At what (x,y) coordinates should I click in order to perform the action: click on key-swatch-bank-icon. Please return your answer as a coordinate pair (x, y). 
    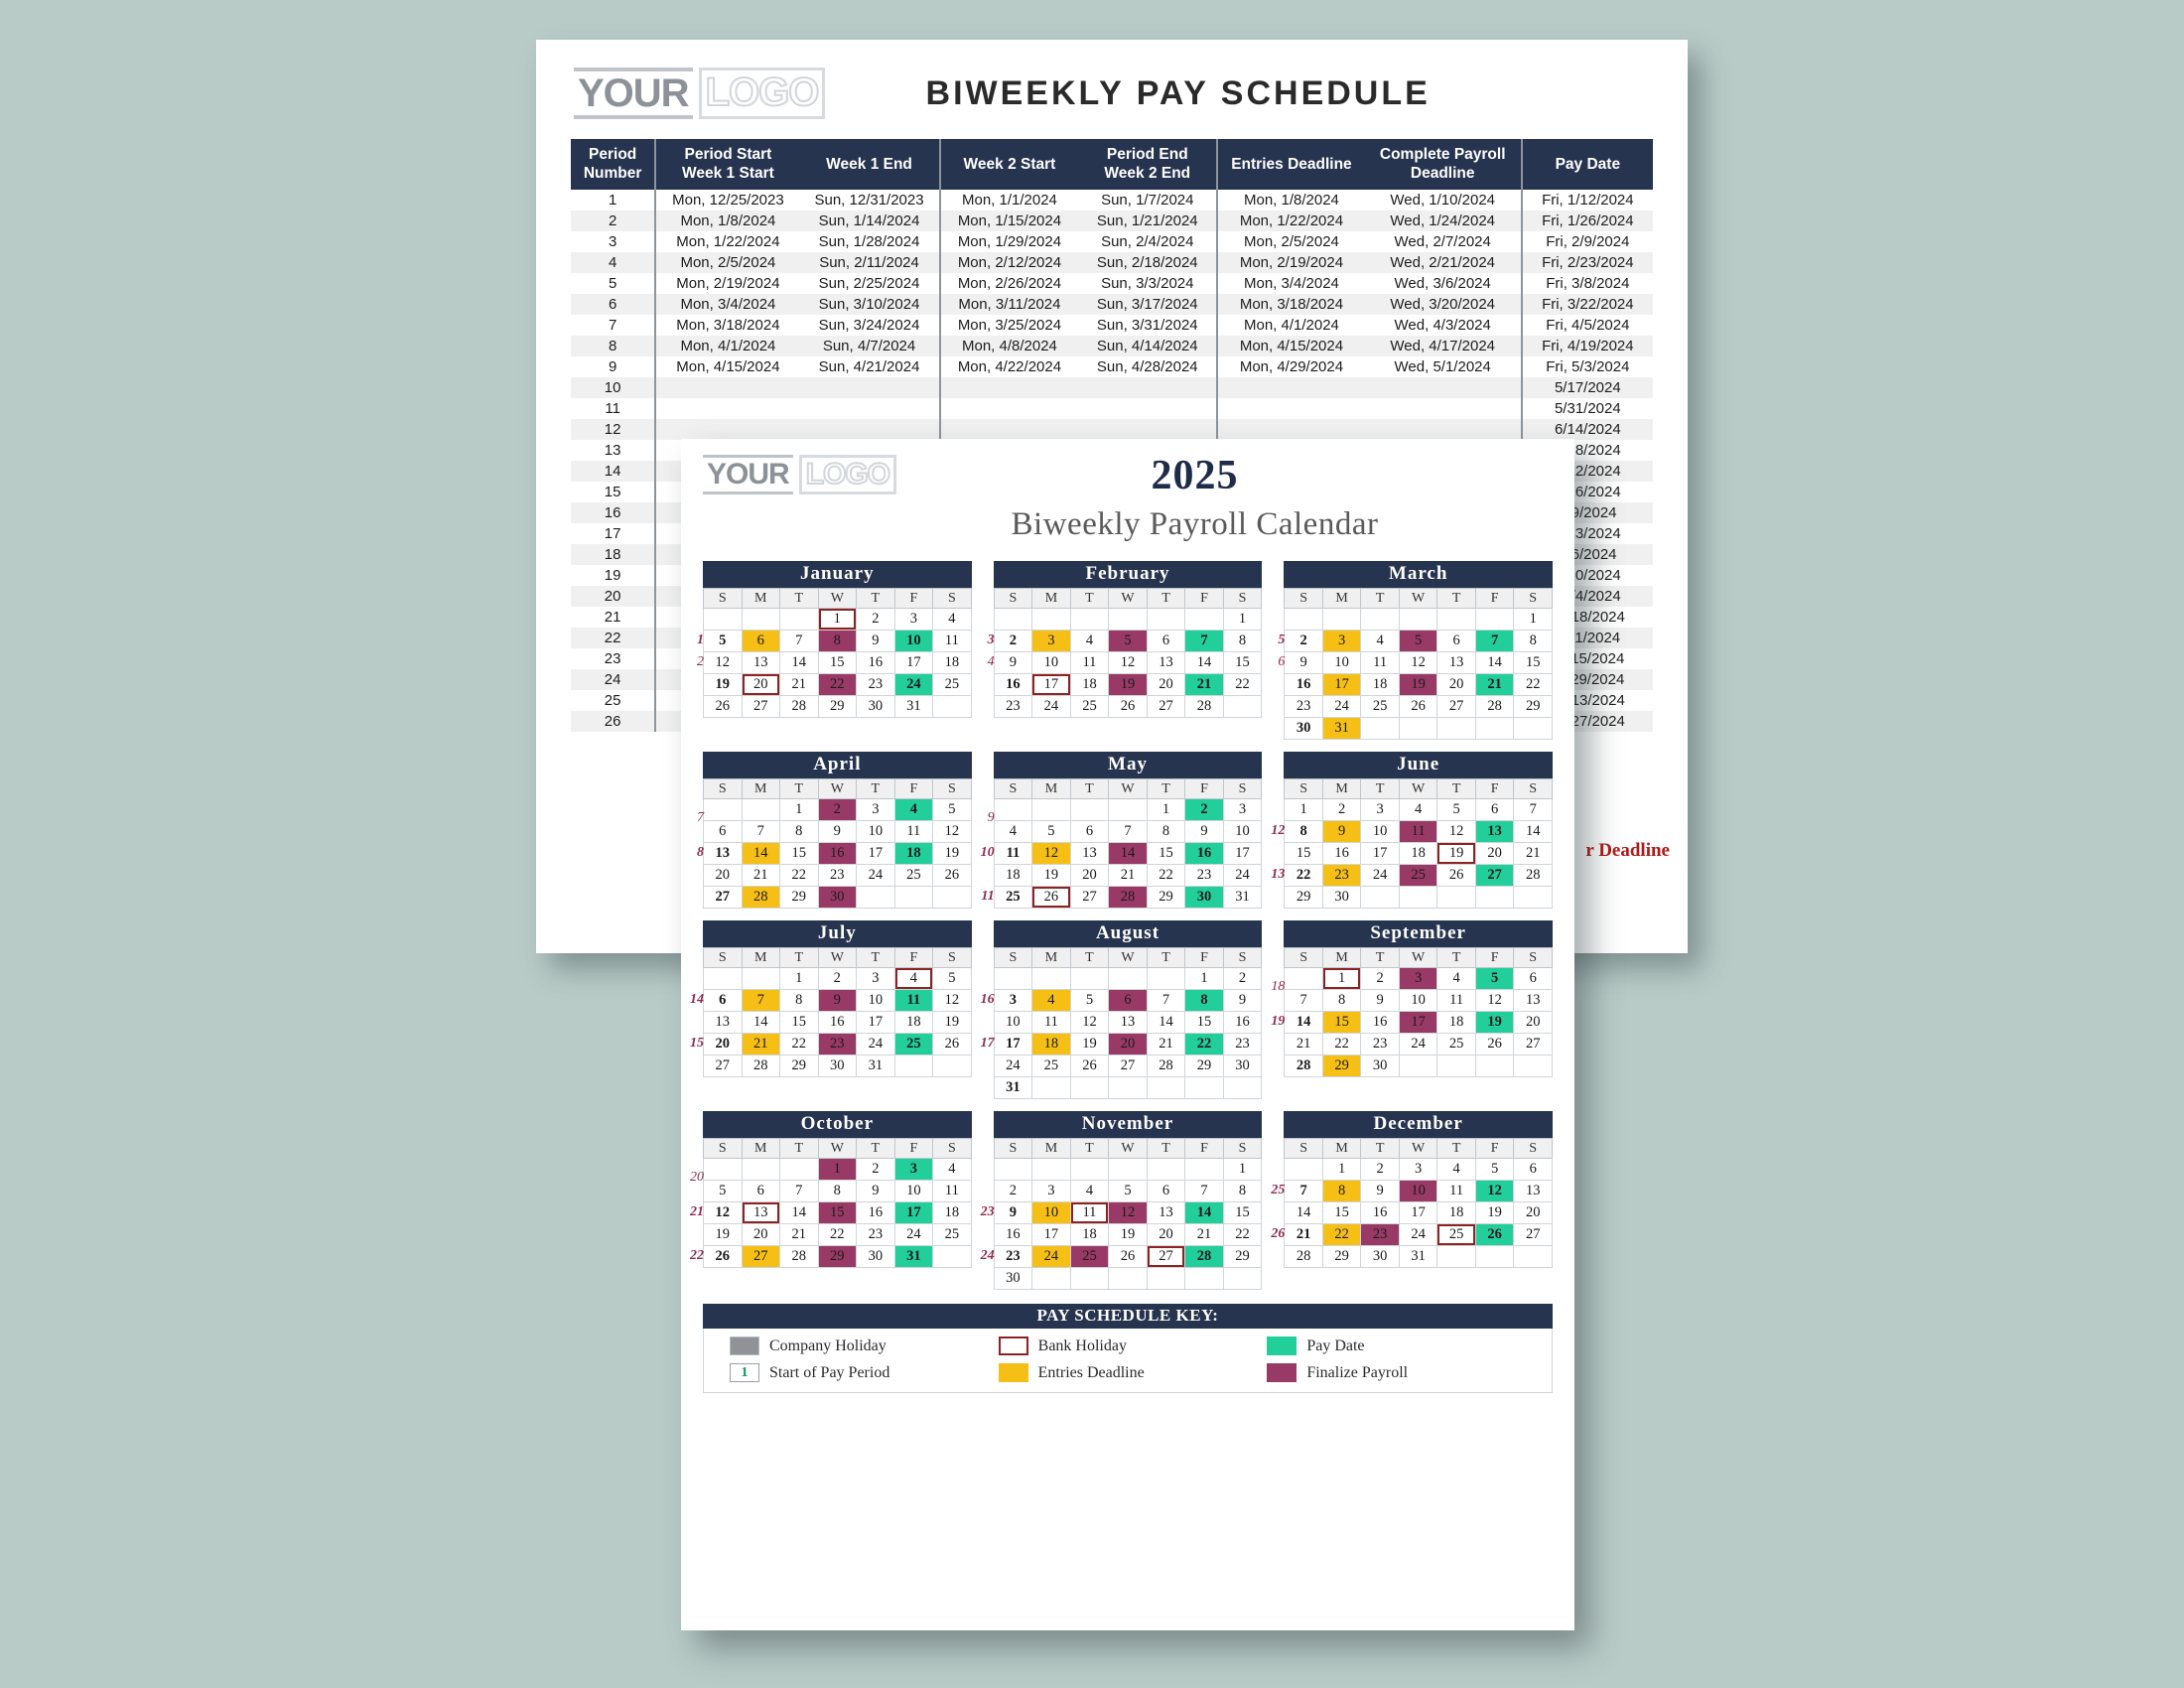
    Looking at the image, I should click on (1013, 1345).